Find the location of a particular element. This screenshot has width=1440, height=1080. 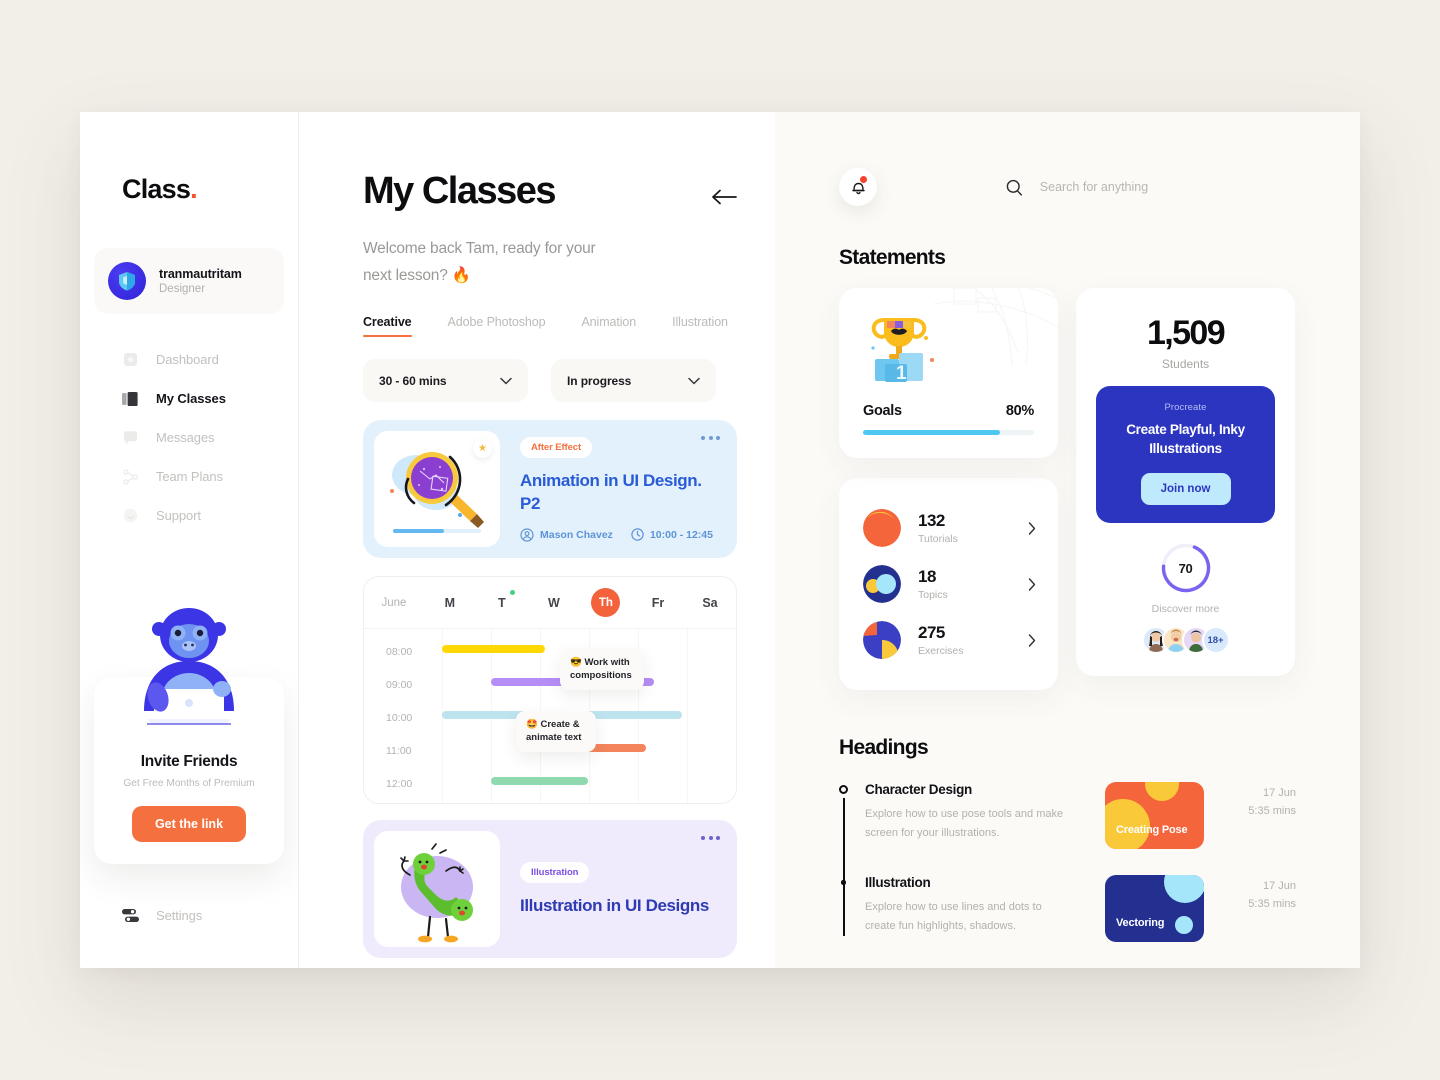

calendar-header: June M T W Th Fr Sa is located at coordinates (550, 603).